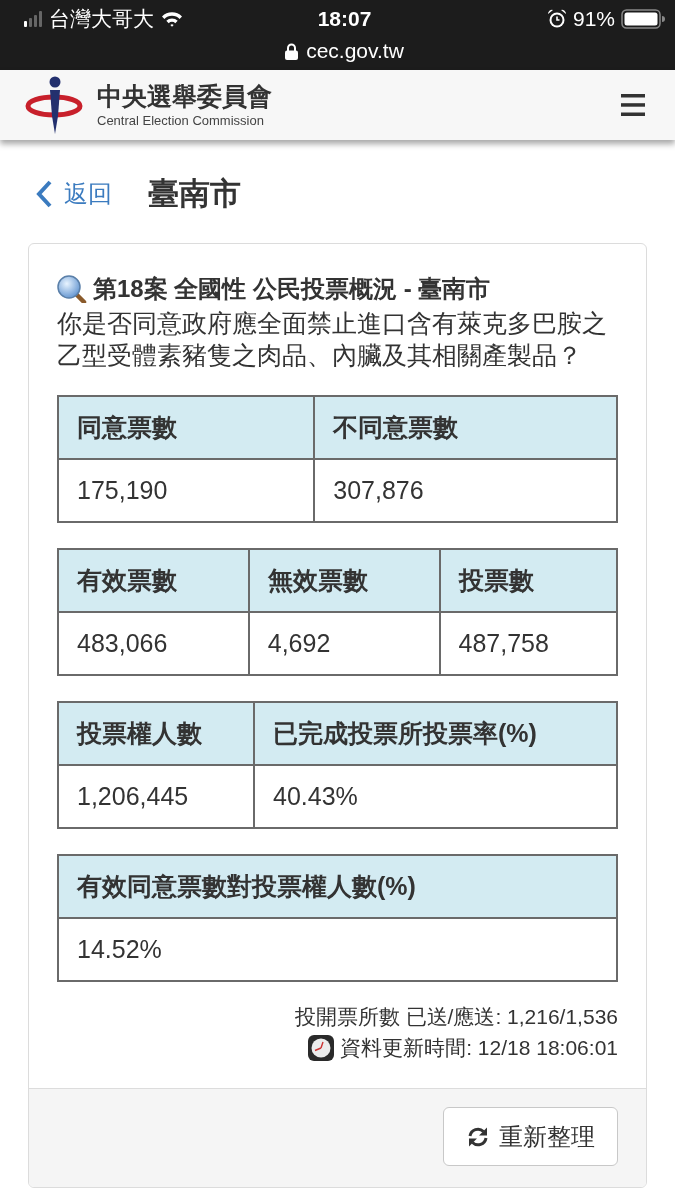 The height and width of the screenshot is (1200, 675). Describe the element at coordinates (456, 1017) in the screenshot. I see `polling-stations-text: 投開票所數 已送/應送: 1,216/1,536` at that location.